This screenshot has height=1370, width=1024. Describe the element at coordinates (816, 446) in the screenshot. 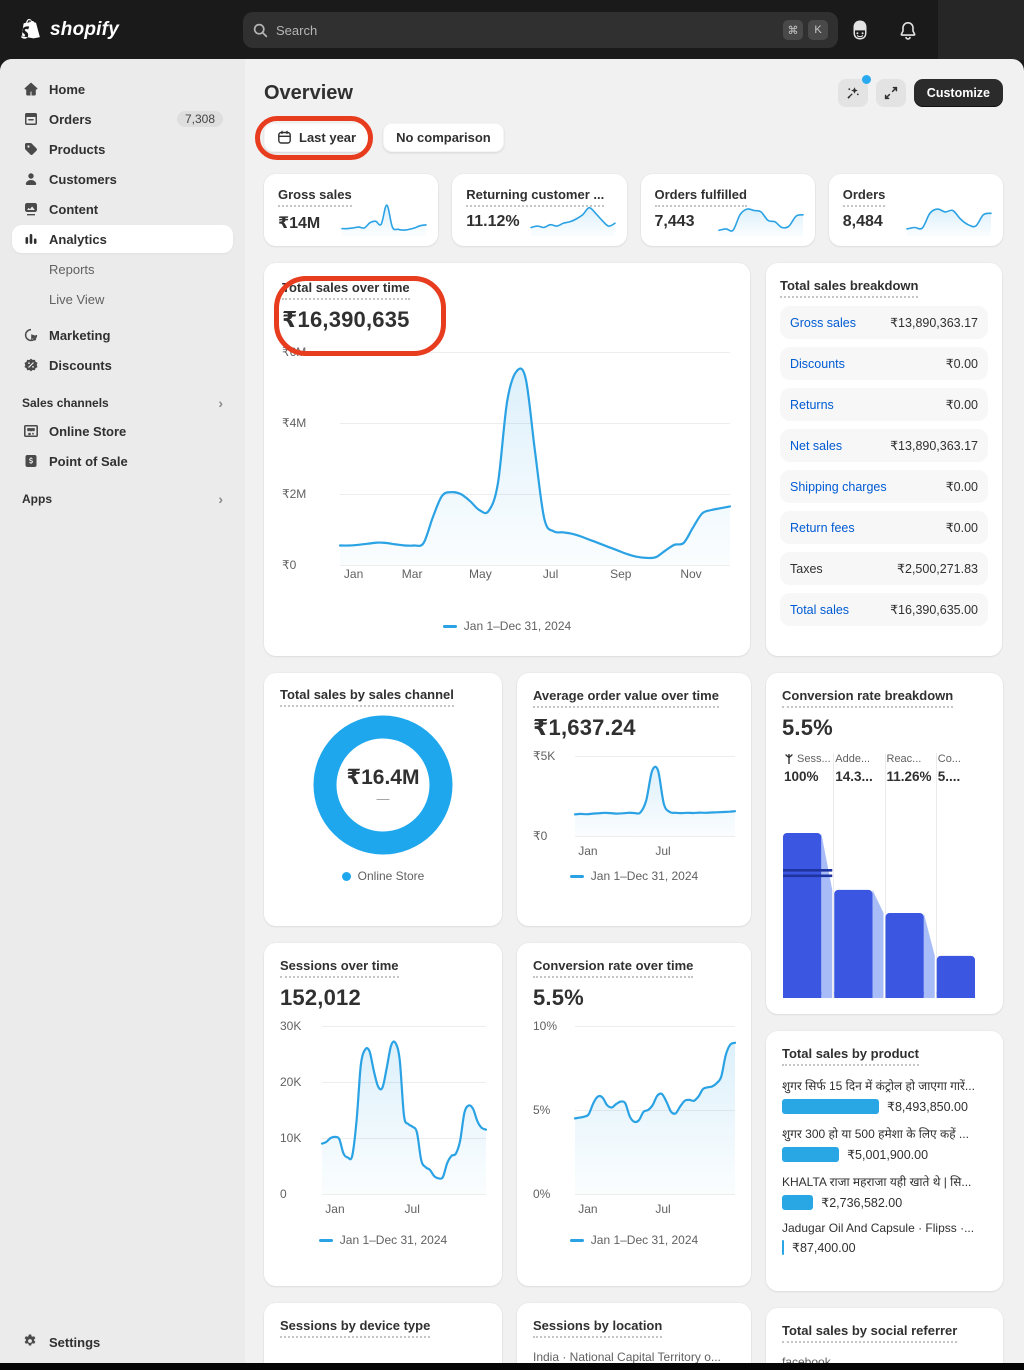

I see `breakdown-link: Net sales` at that location.